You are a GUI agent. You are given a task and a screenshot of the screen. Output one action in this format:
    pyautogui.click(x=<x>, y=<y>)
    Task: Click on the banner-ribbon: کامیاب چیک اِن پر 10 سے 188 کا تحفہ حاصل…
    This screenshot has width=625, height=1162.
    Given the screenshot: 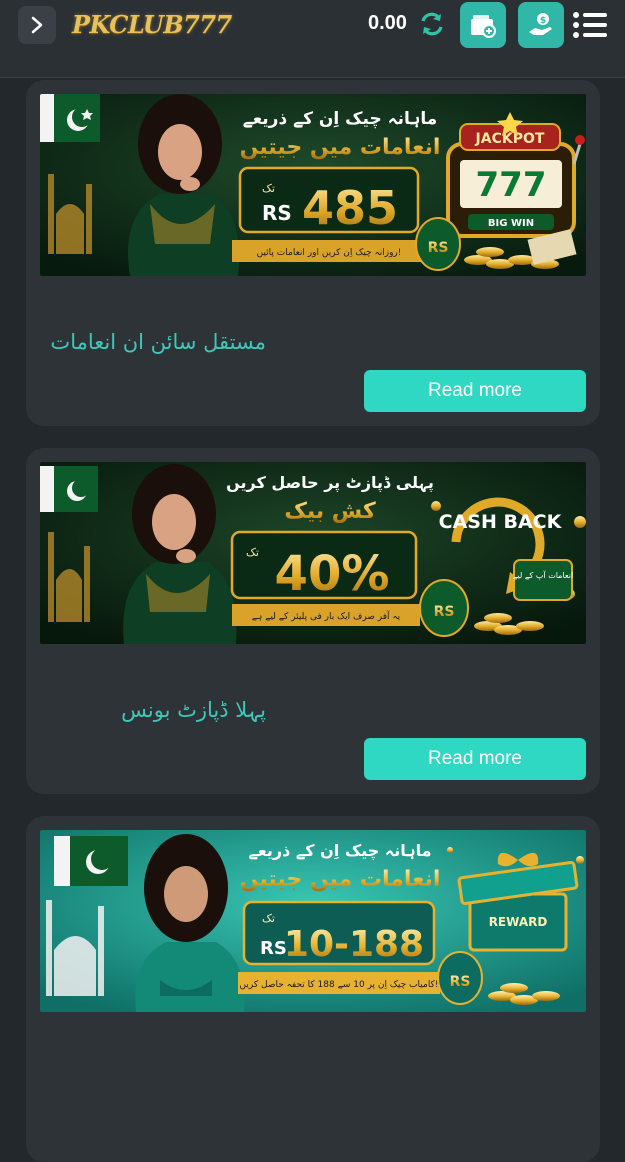 What is the action you would take?
    pyautogui.click(x=339, y=985)
    